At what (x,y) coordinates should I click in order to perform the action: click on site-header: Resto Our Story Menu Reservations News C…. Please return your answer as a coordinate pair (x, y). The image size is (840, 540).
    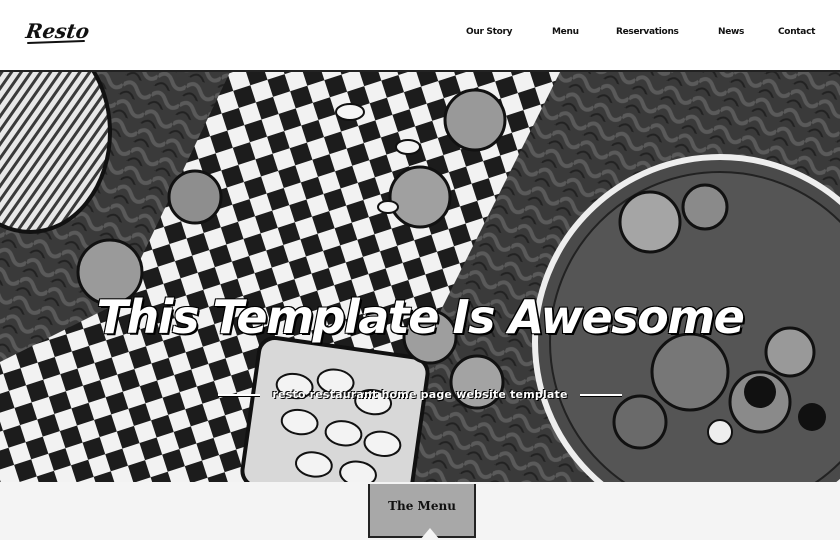
    Looking at the image, I should click on (420, 36).